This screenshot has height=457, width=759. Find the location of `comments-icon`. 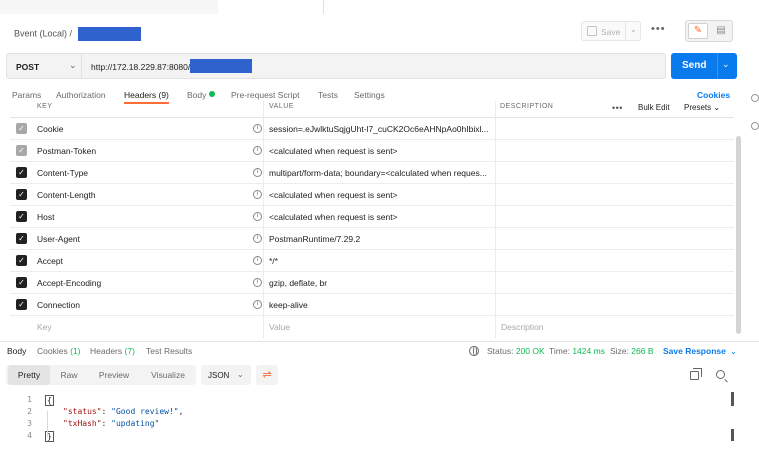

comments-icon is located at coordinates (755, 126).